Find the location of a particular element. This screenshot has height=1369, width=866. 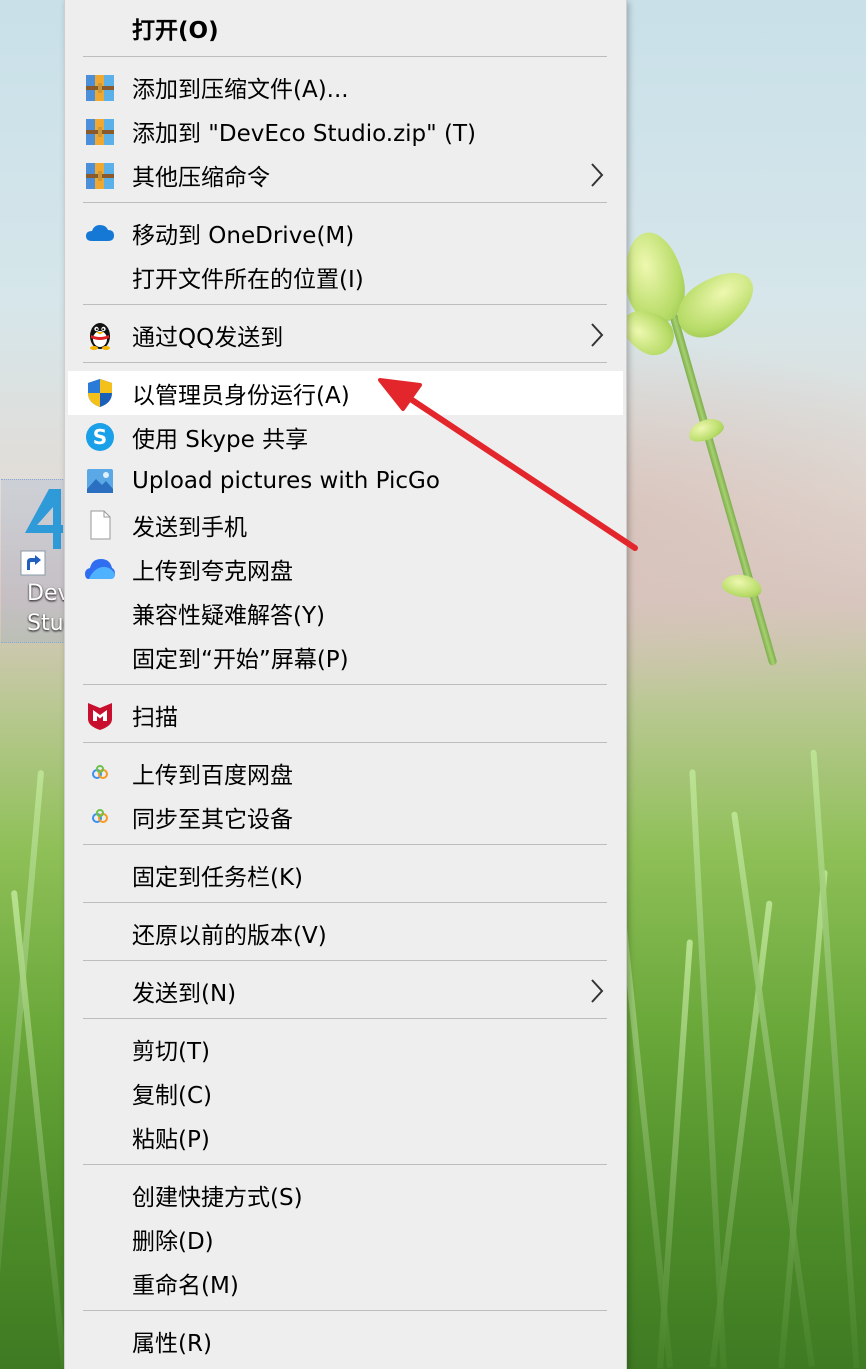

menu-item-label: 重命名(M) is located at coordinates (185, 1286).